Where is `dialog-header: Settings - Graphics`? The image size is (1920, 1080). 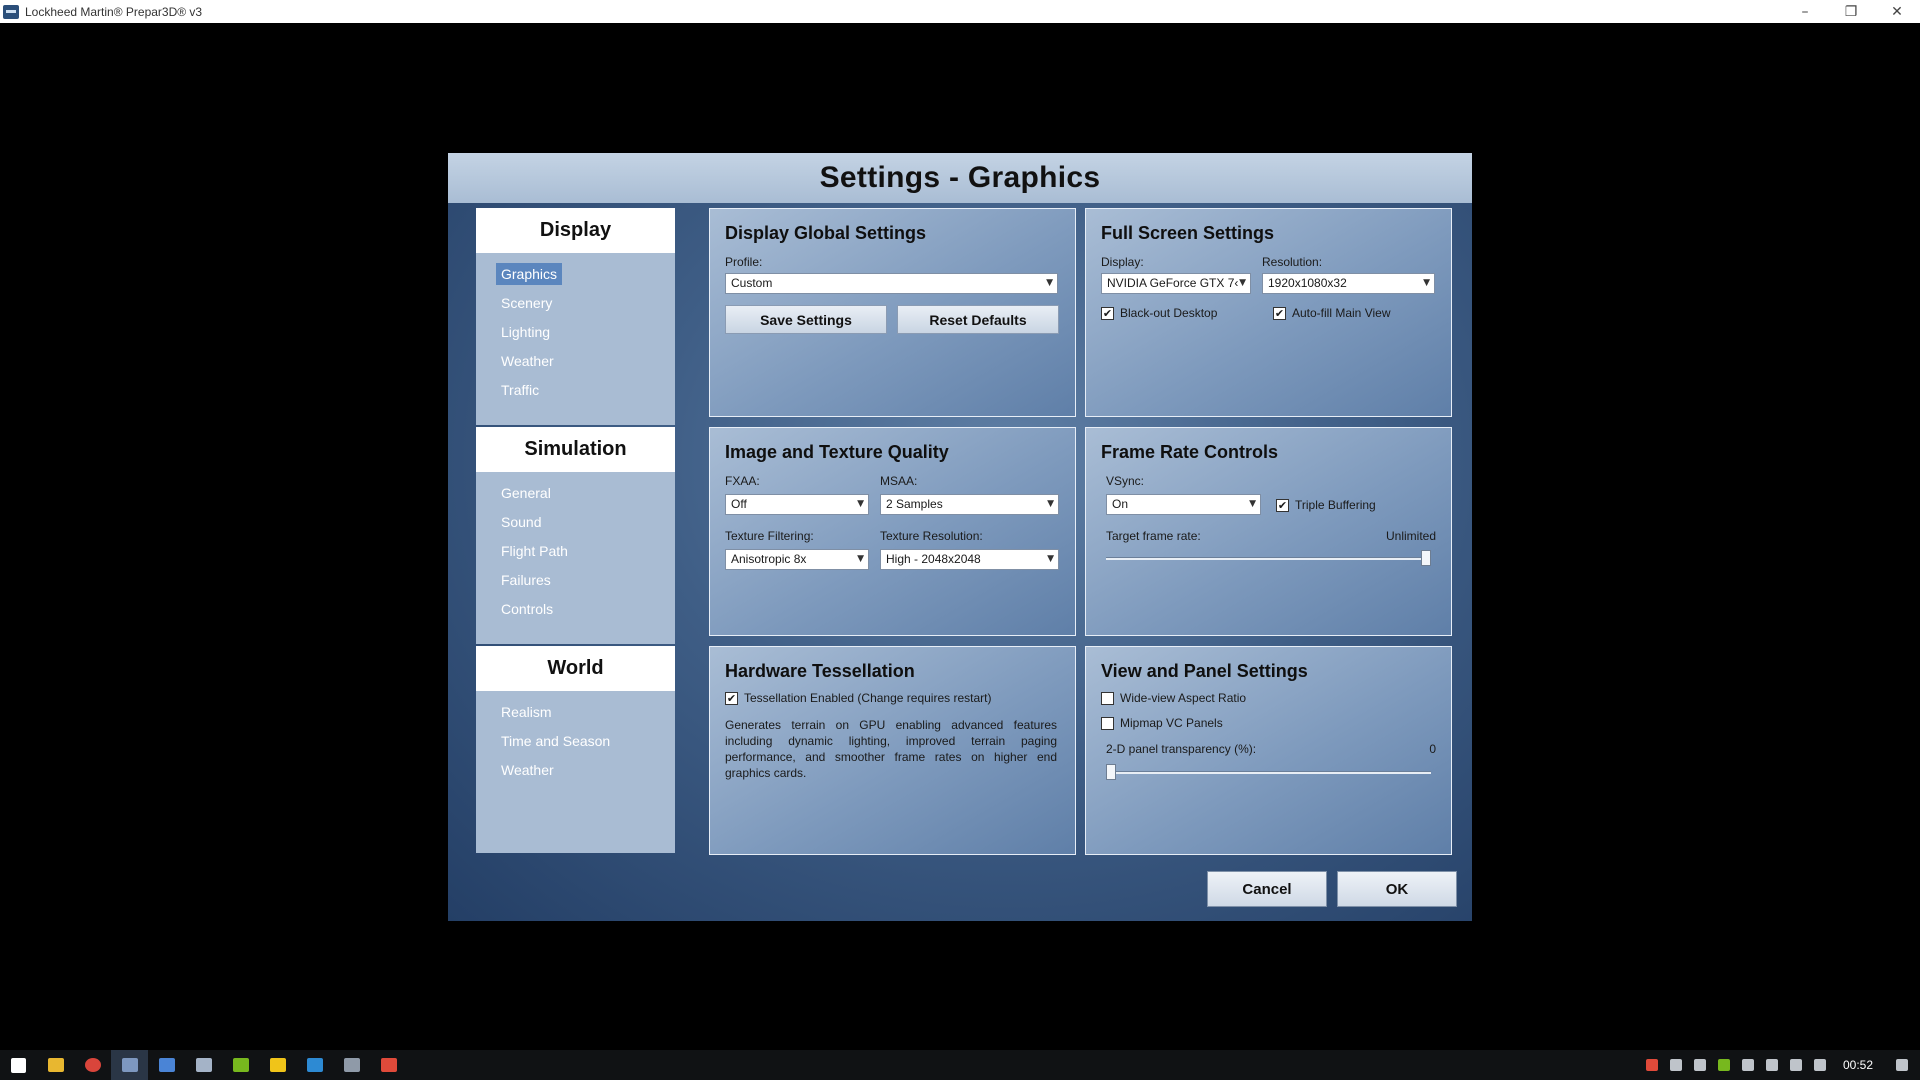
dialog-header: Settings - Graphics is located at coordinates (960, 178).